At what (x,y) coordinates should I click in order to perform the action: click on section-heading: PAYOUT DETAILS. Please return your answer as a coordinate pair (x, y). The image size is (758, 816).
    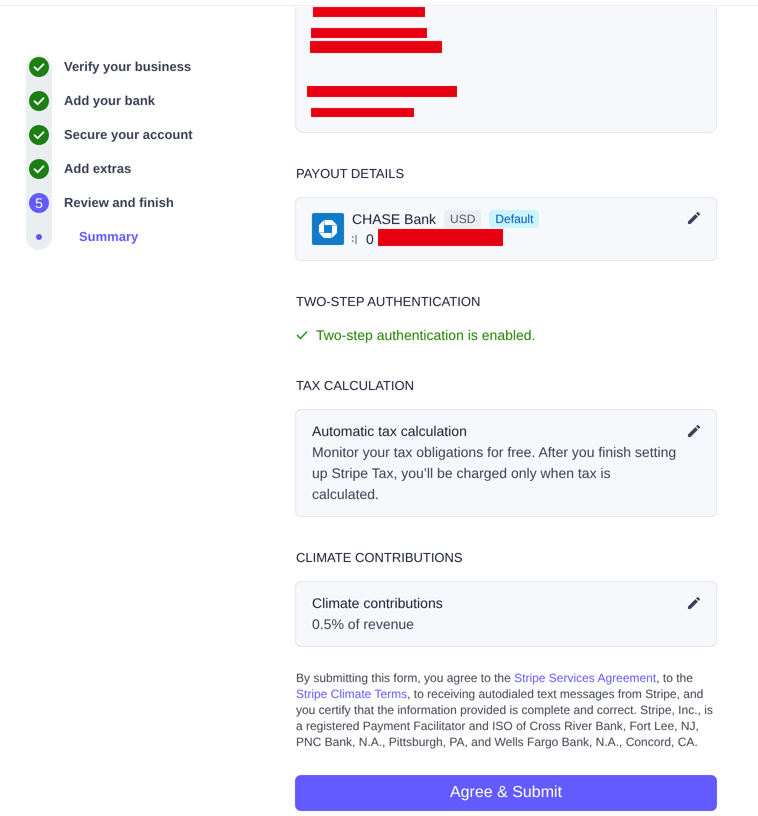
    Looking at the image, I should click on (351, 174).